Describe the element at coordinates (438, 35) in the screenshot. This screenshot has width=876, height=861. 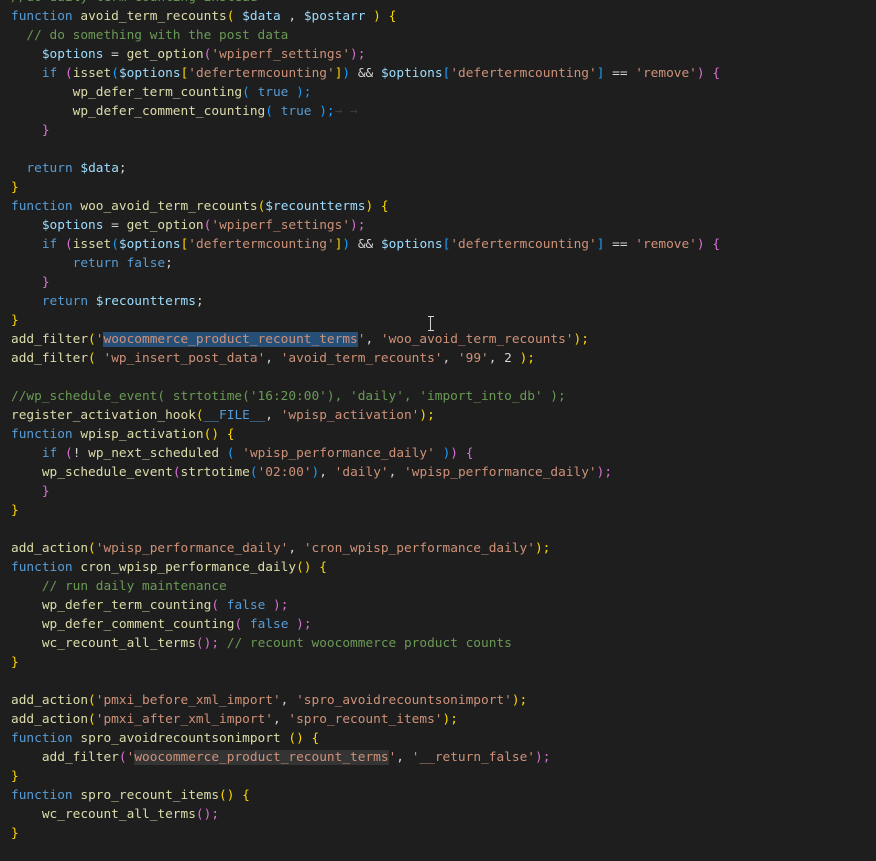
I see `code-line: // do something with the post data` at that location.